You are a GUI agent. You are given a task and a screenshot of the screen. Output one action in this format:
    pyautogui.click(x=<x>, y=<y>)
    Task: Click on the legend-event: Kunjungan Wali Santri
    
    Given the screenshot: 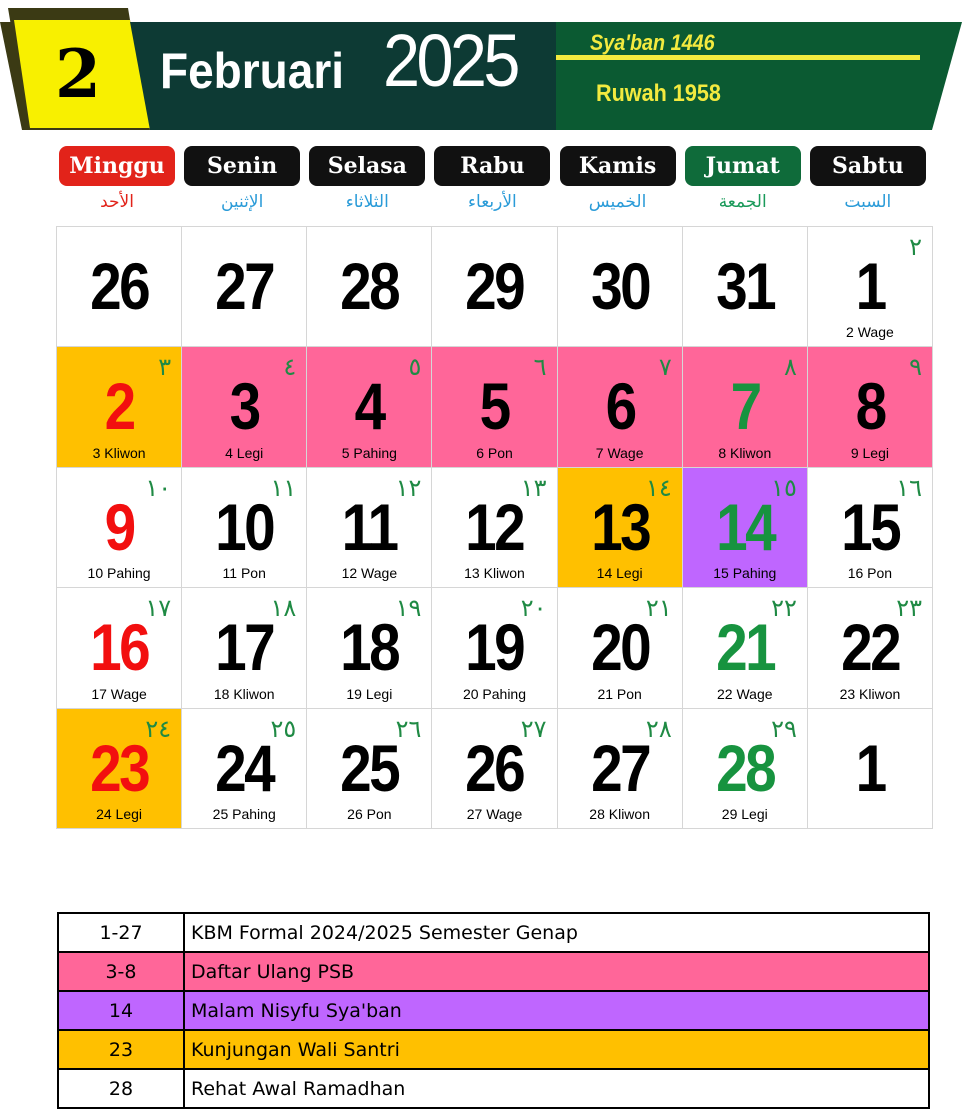 What is the action you would take?
    pyautogui.click(x=556, y=1049)
    